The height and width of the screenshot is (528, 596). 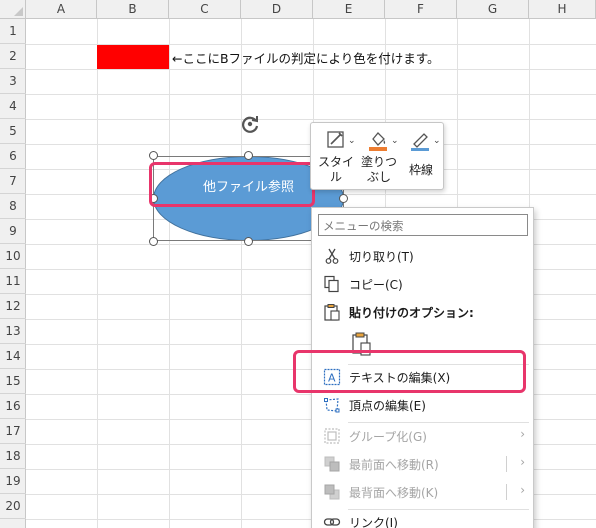 I want to click on menu-item-paste-options: 貼り付けのオプション:, so click(x=422, y=312).